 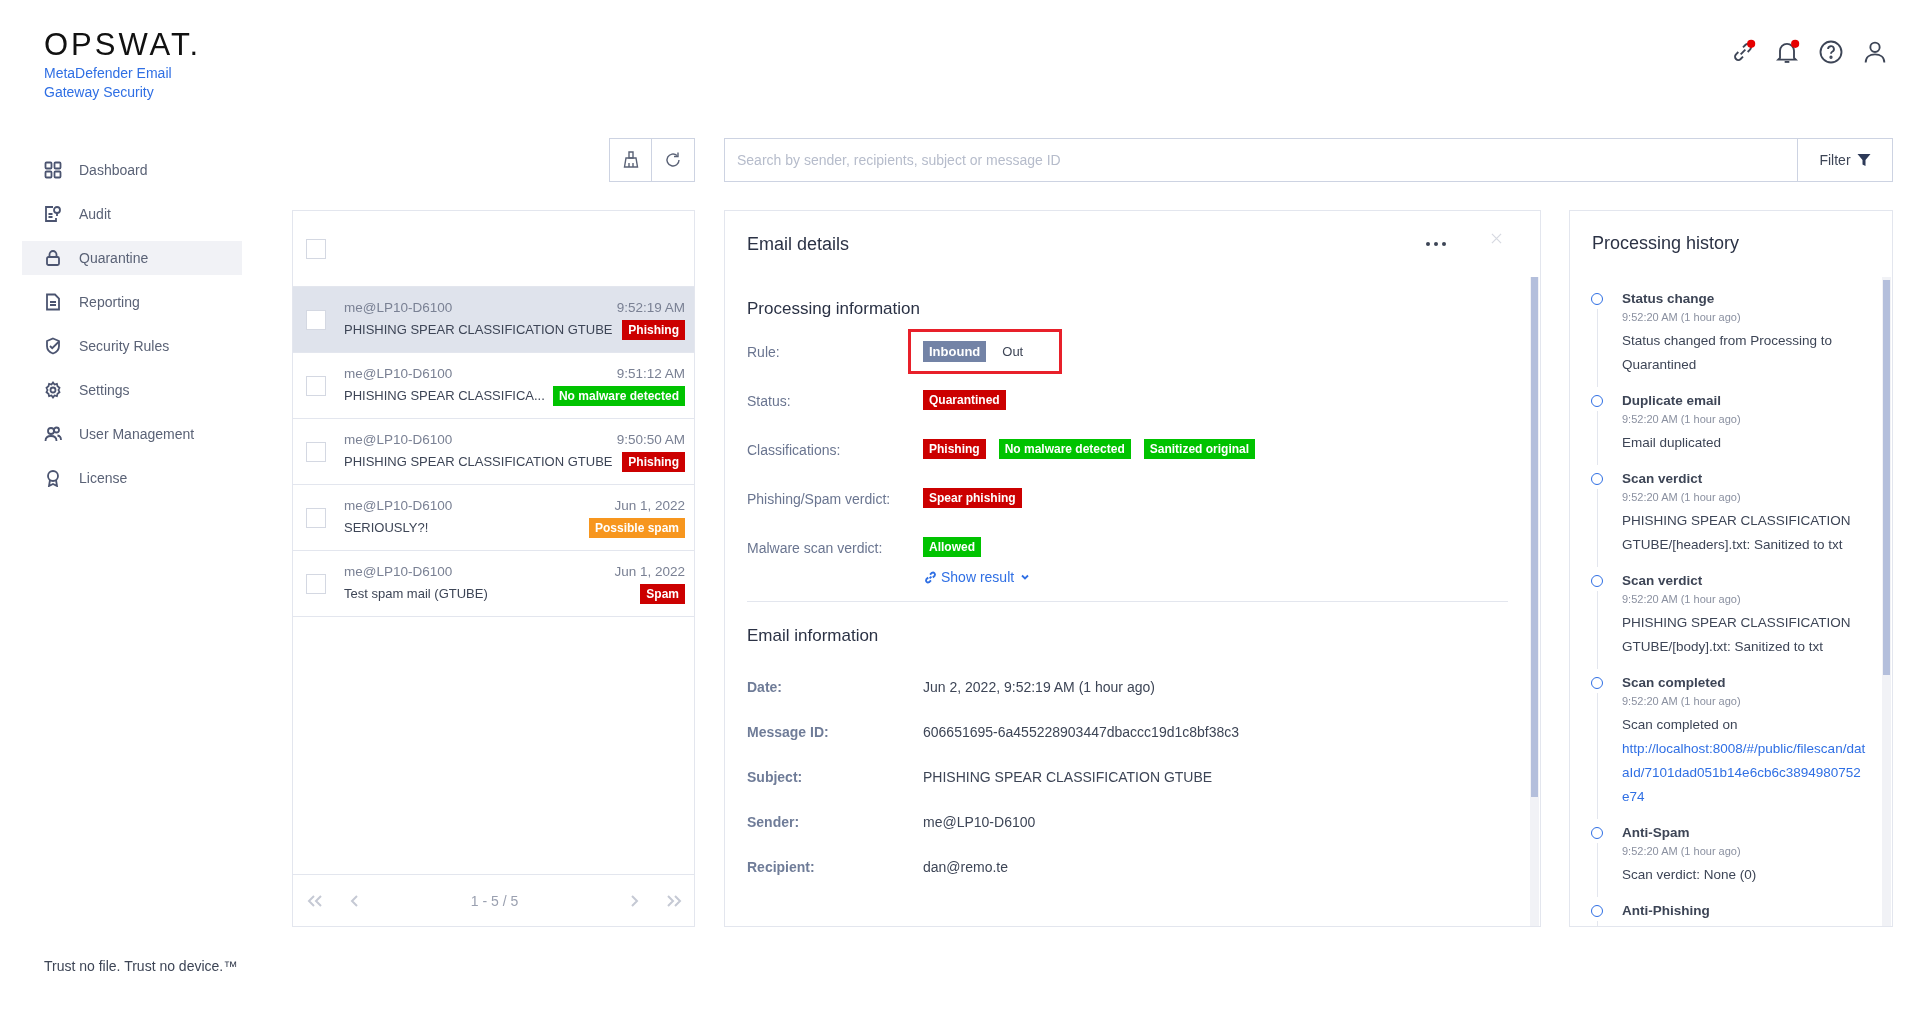 What do you see at coordinates (662, 593) in the screenshot?
I see `classification-tag: Spam` at bounding box center [662, 593].